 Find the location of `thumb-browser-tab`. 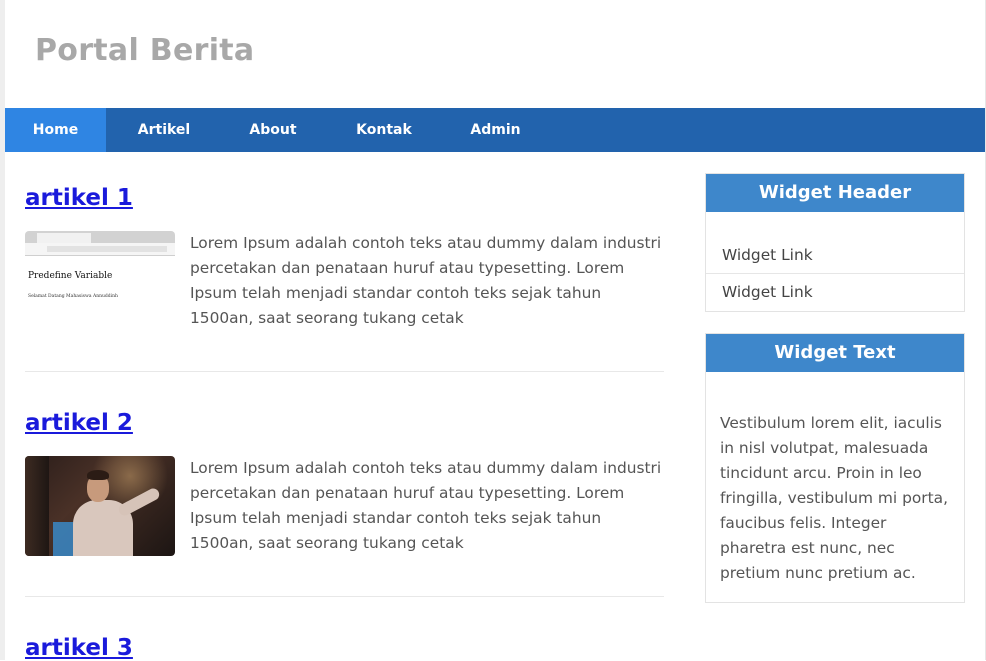

thumb-browser-tab is located at coordinates (64, 238).